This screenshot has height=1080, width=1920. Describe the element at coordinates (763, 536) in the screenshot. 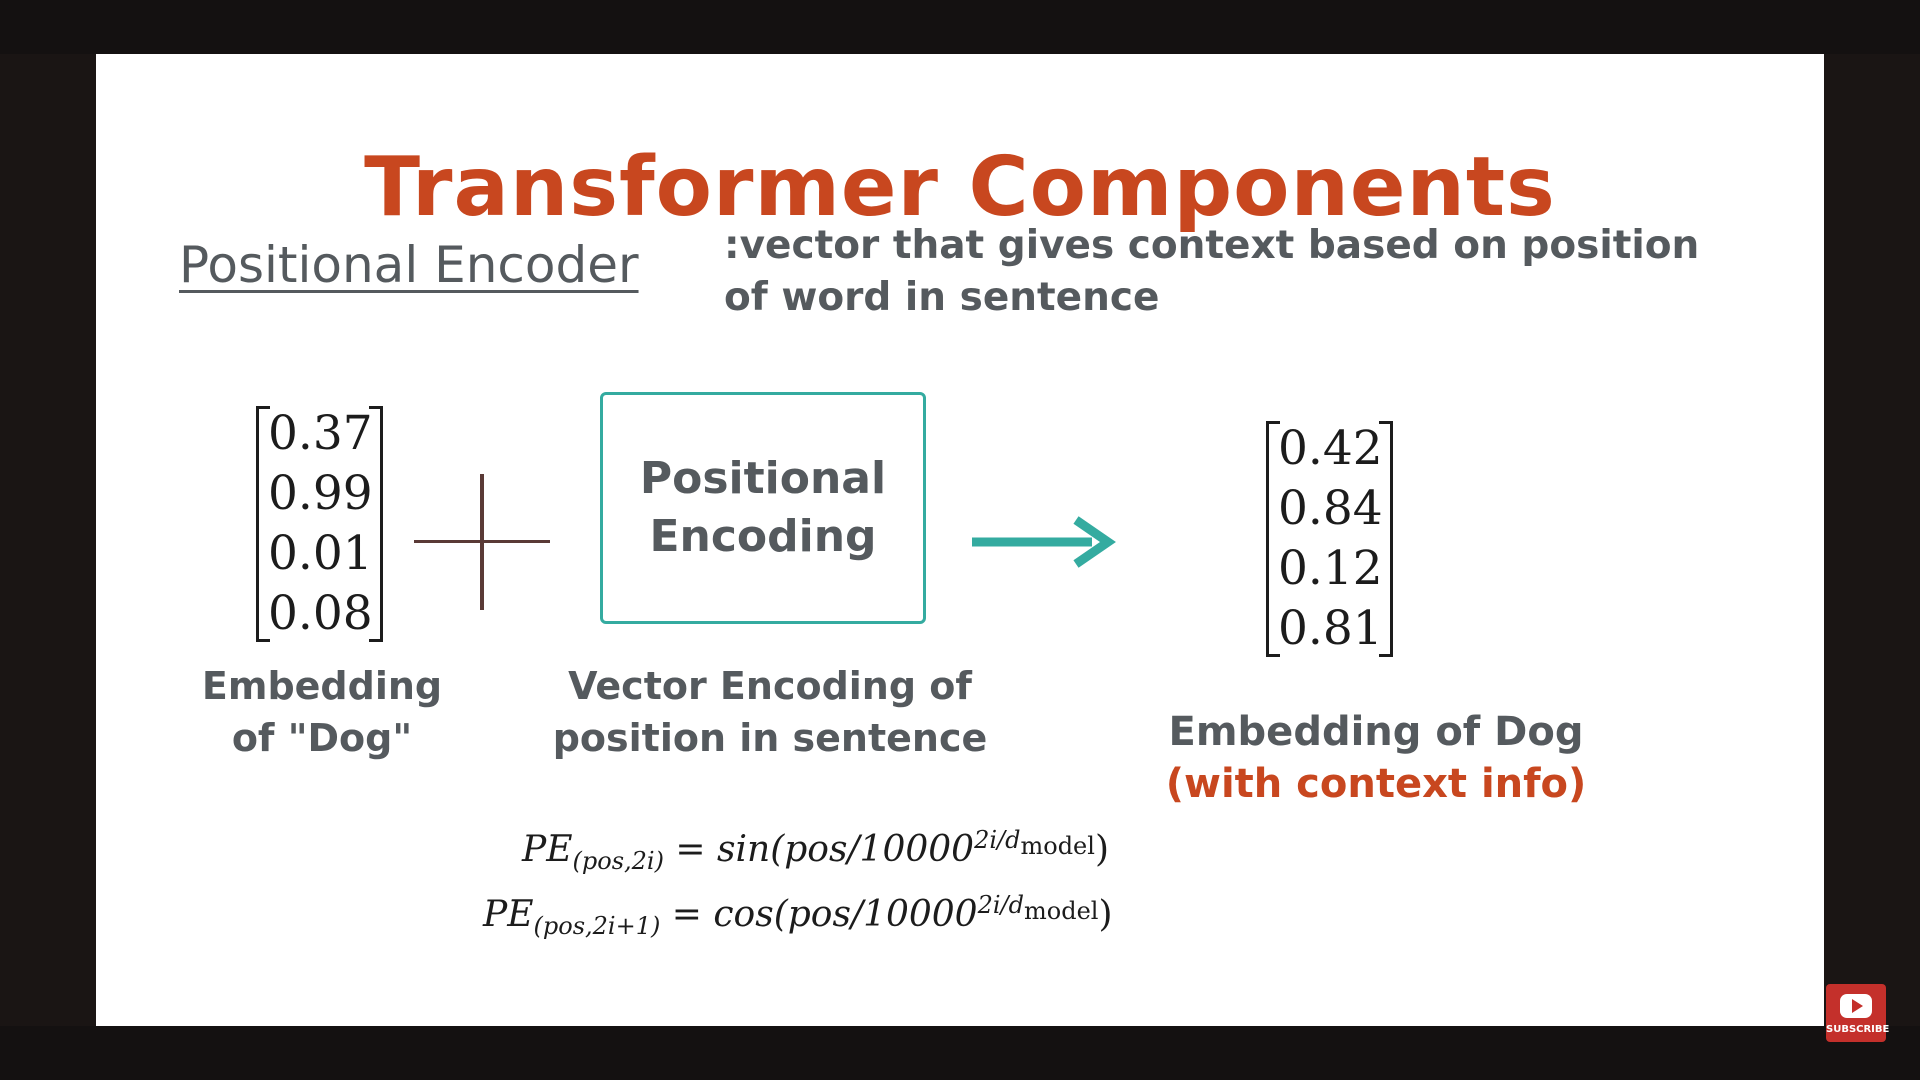

I see `box-line-2: Encoding` at that location.